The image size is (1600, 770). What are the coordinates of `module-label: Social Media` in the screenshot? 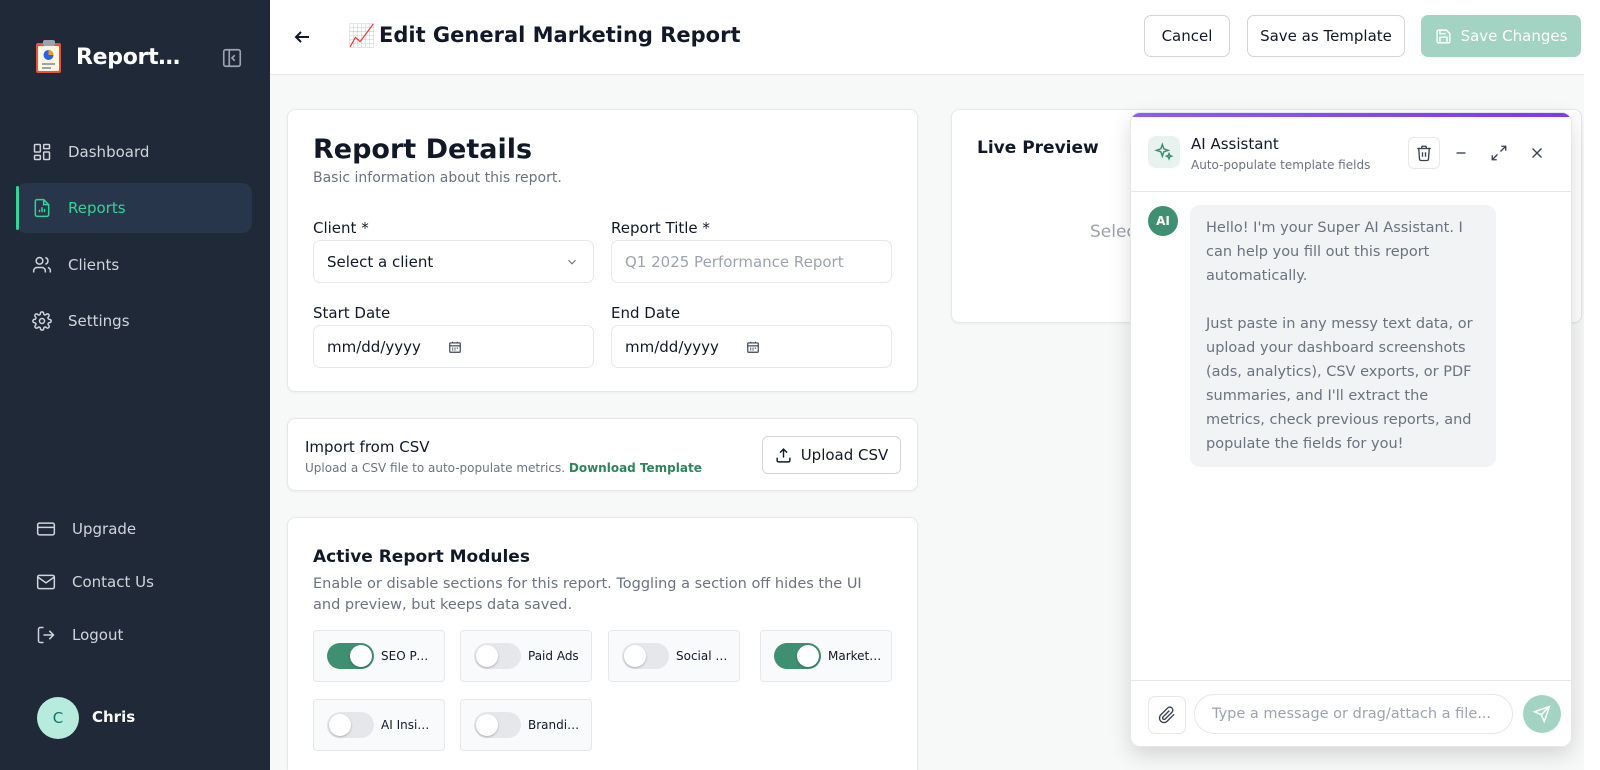 It's located at (703, 656).